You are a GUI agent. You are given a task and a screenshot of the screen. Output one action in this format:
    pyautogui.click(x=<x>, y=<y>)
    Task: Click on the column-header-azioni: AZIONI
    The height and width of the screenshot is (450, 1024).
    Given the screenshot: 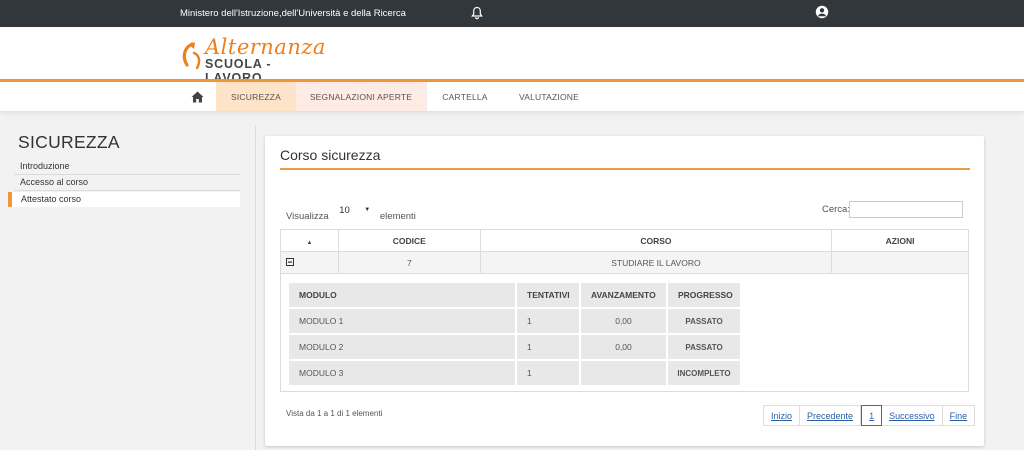 What is the action you would take?
    pyautogui.click(x=900, y=240)
    